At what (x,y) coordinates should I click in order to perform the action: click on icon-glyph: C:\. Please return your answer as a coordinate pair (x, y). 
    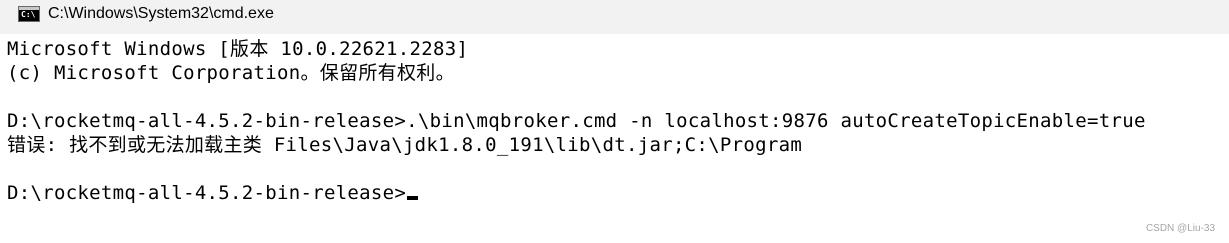
    Looking at the image, I should click on (28, 14).